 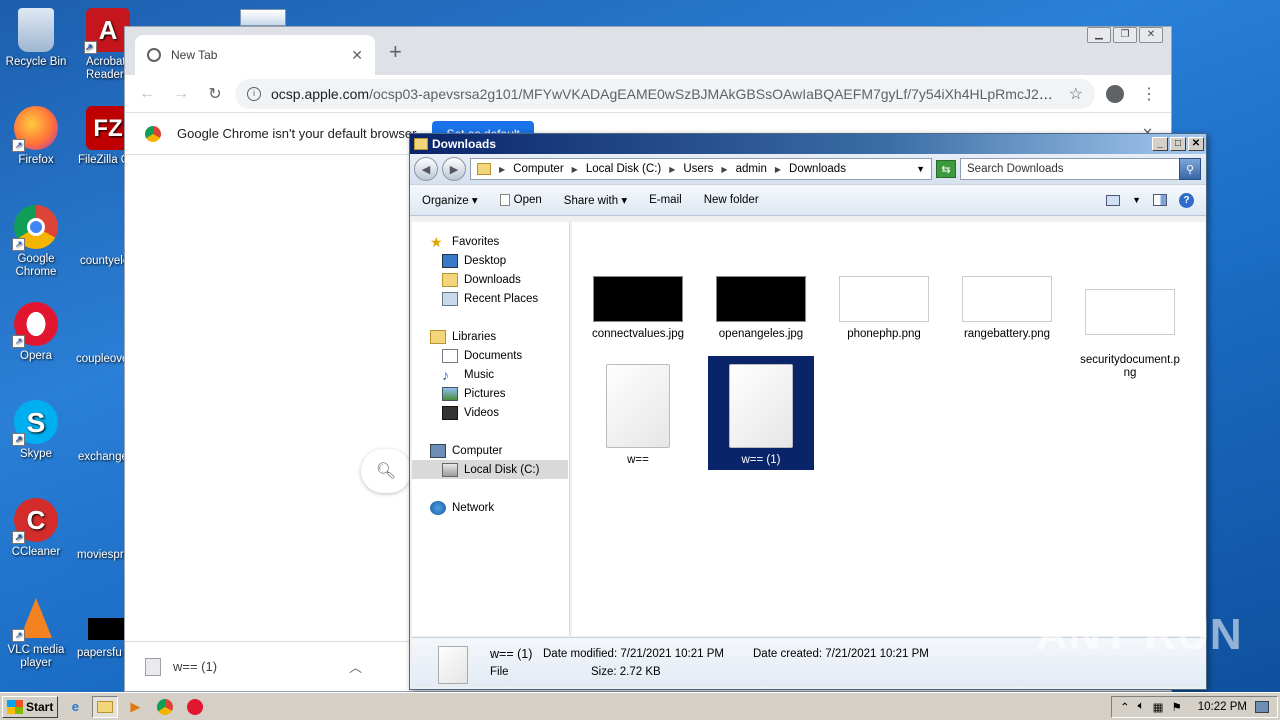 I want to click on download-item-name: w== (1), so click(x=195, y=666).